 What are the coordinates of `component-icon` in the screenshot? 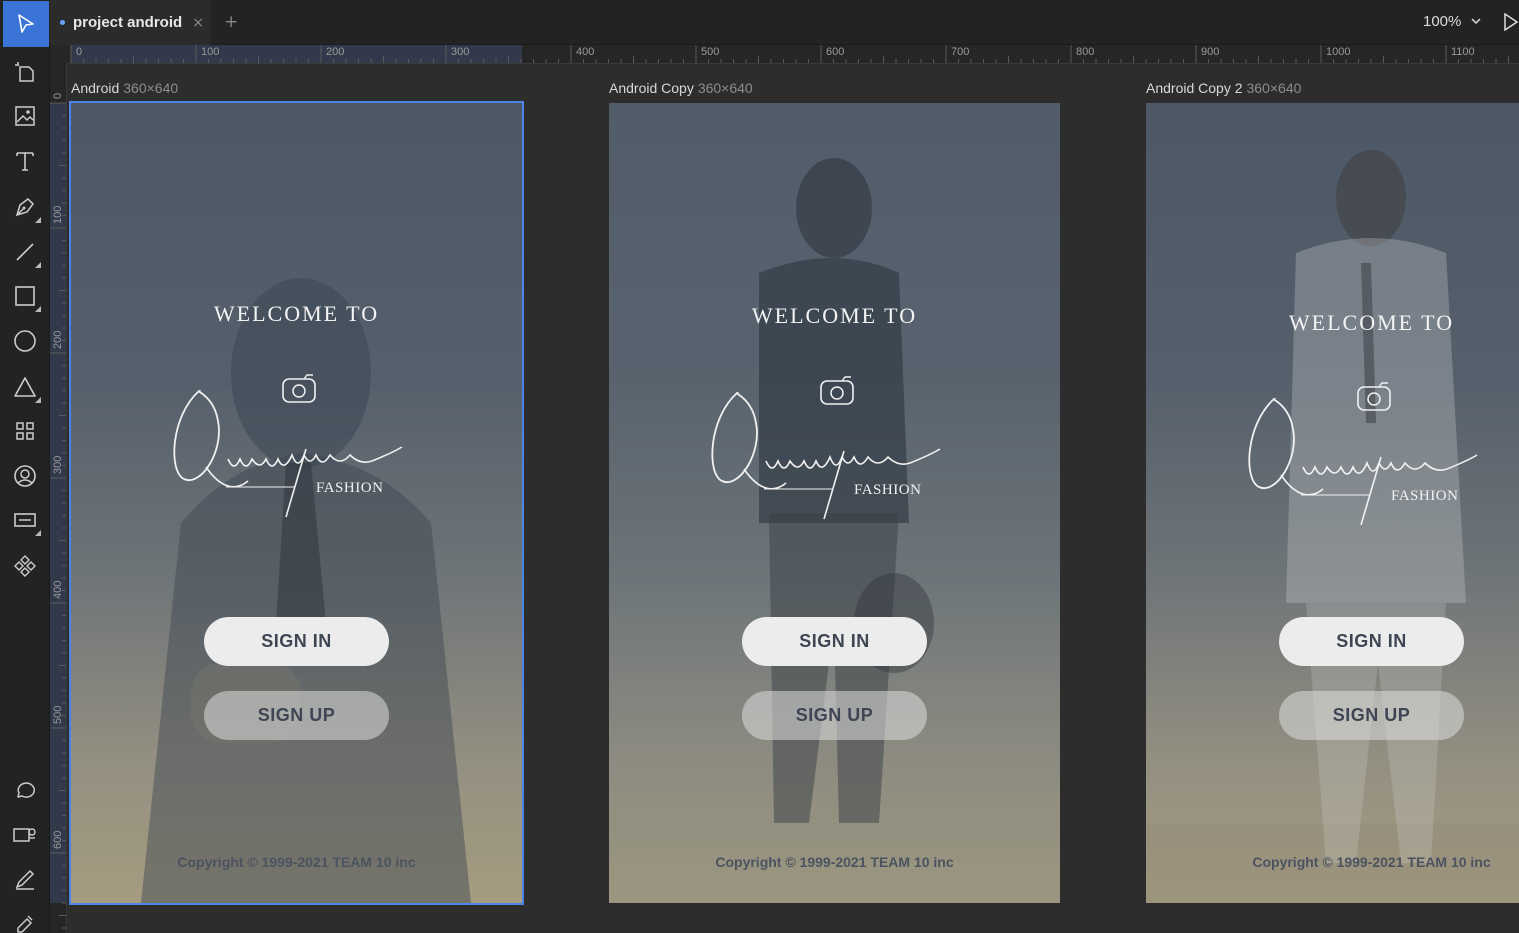 It's located at (25, 566).